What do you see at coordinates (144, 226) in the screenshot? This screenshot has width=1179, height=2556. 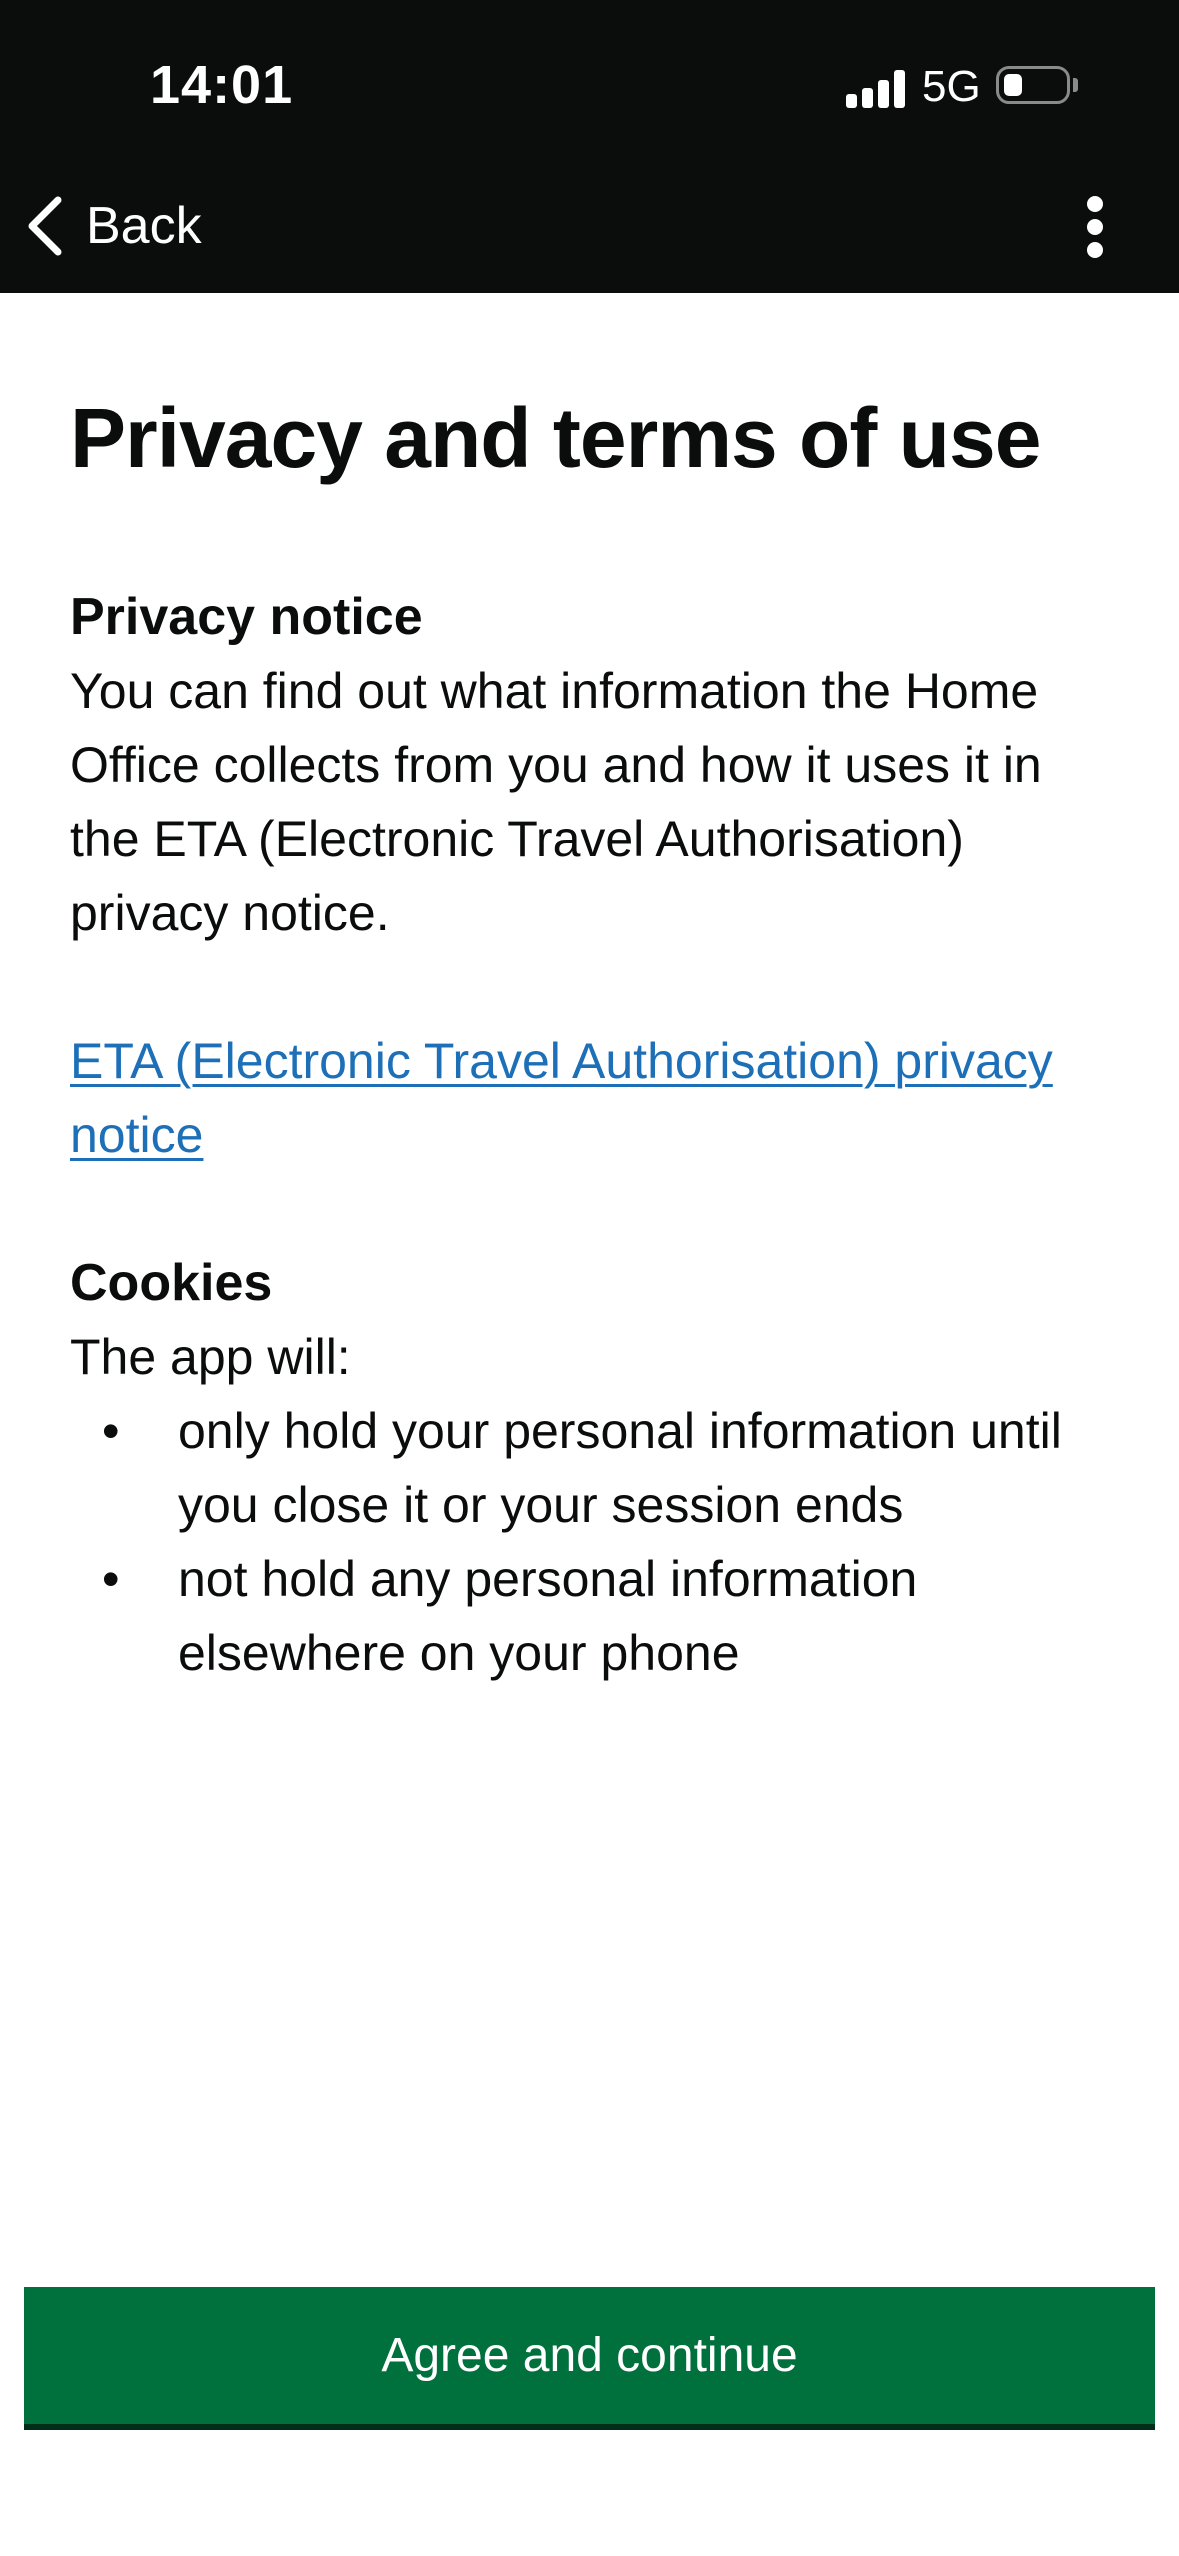 I see `back-label: Back` at bounding box center [144, 226].